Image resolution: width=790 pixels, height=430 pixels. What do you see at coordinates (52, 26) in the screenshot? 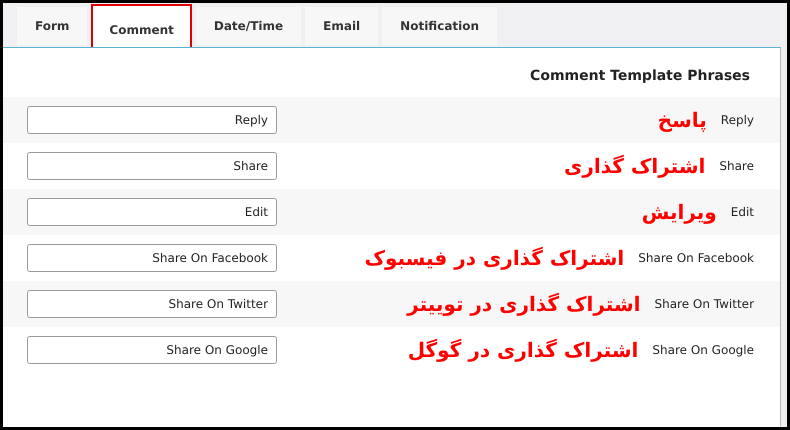
I see `tab: Form` at bounding box center [52, 26].